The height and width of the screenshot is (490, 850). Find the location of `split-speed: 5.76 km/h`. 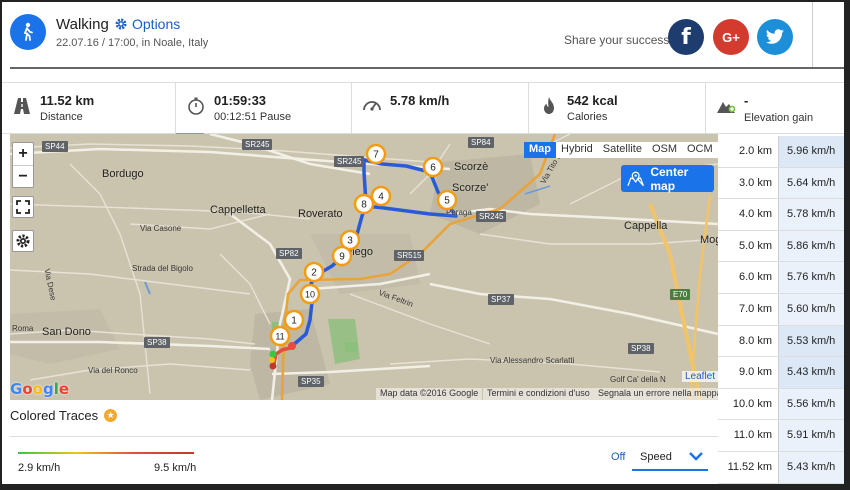

split-speed: 5.76 km/h is located at coordinates (811, 277).